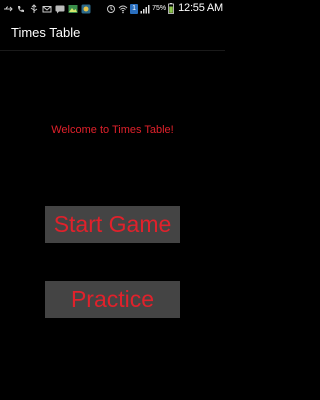 The height and width of the screenshot is (400, 320). I want to click on wifi-icon, so click(123, 9).